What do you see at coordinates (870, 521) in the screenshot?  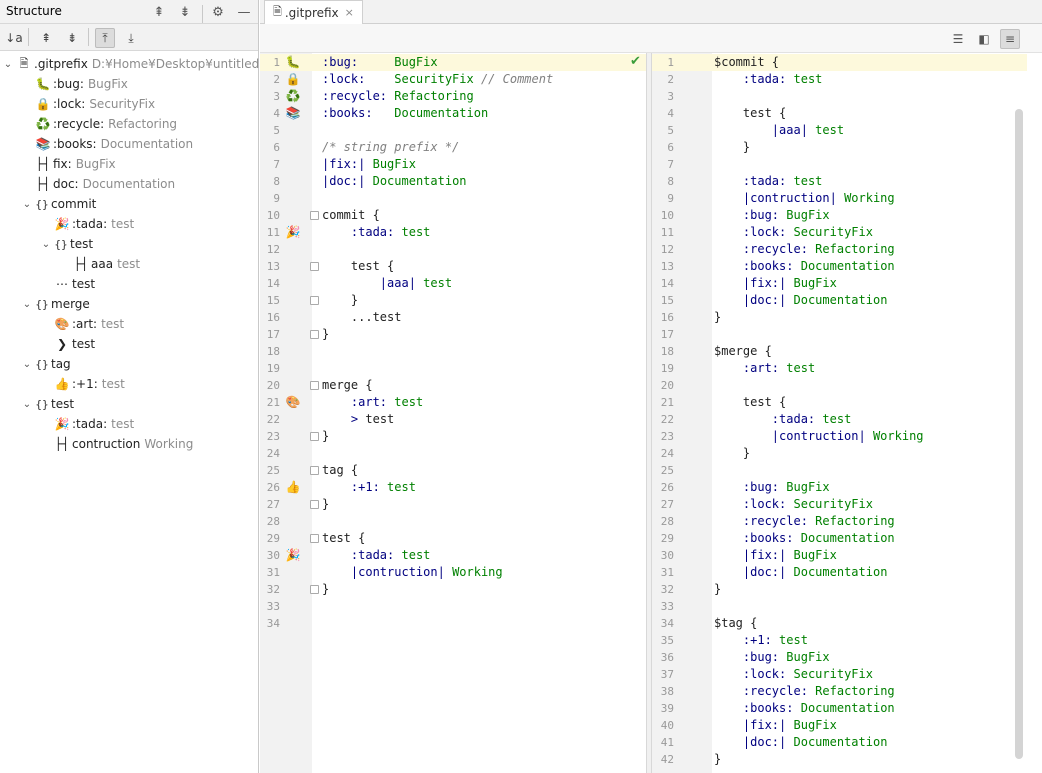 I see `code-line: :recycle: Refactoring` at bounding box center [870, 521].